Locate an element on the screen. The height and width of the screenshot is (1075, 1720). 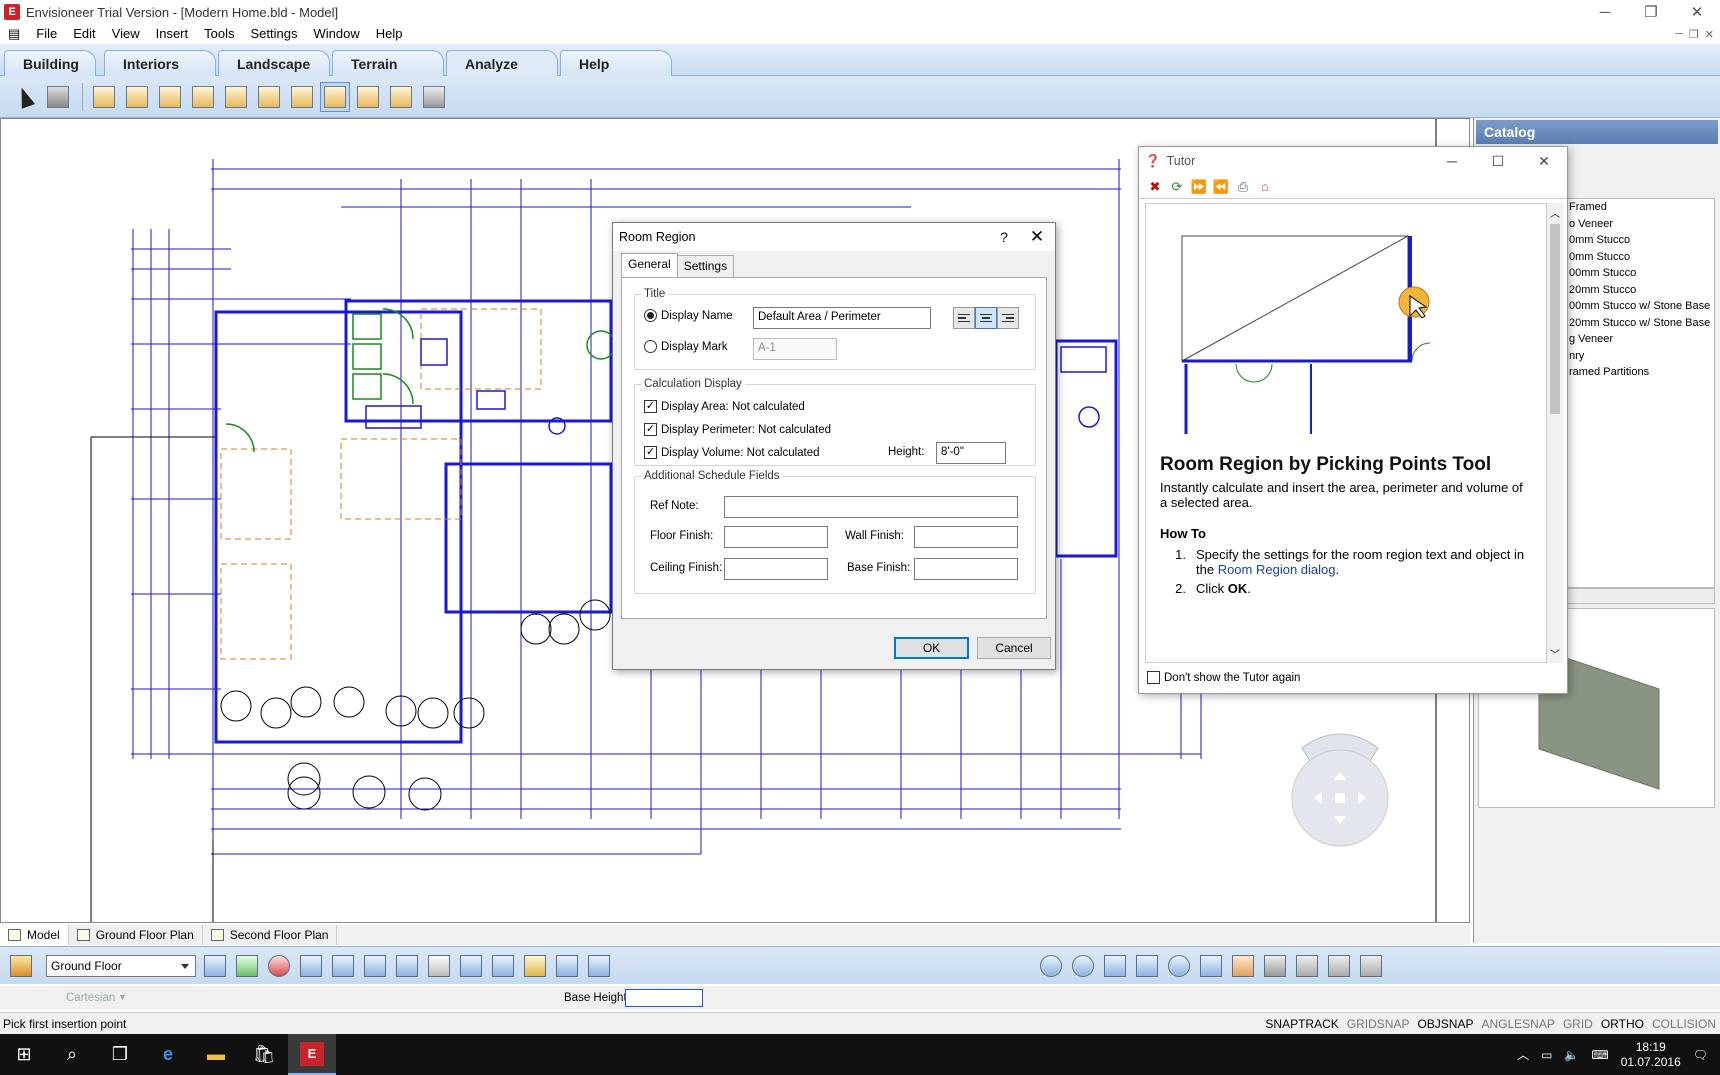
menu-window: Window is located at coordinates (336, 34).